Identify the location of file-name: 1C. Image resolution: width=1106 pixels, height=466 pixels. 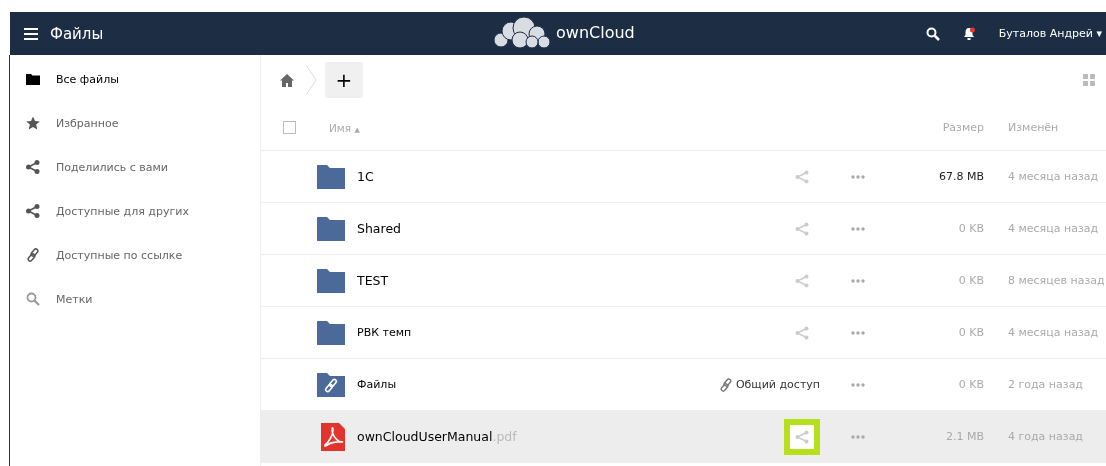
(493, 176).